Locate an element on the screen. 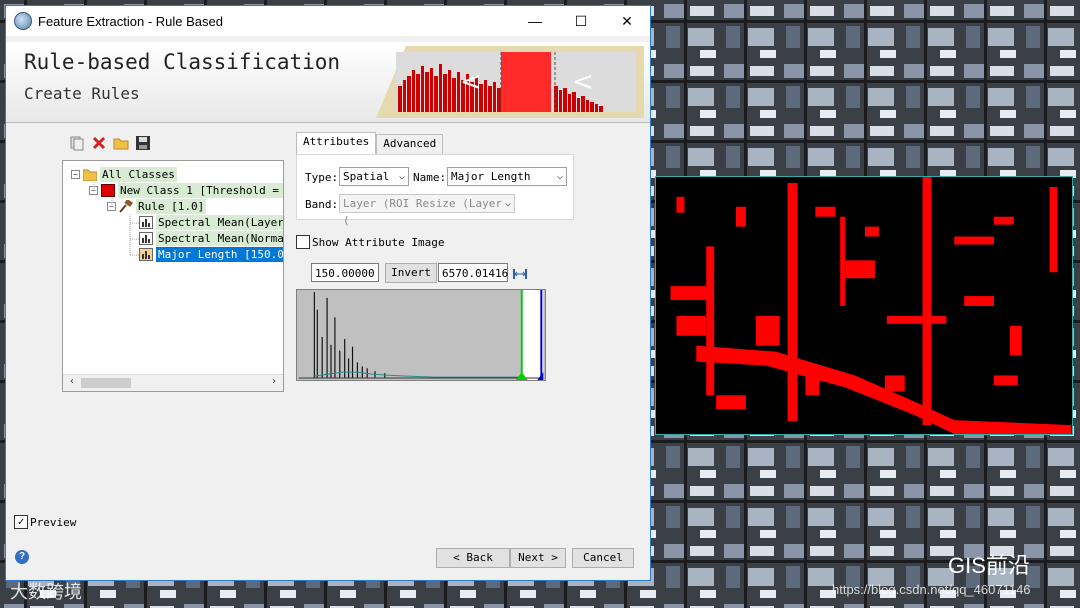  tab-attributes: Attributes is located at coordinates (336, 143).